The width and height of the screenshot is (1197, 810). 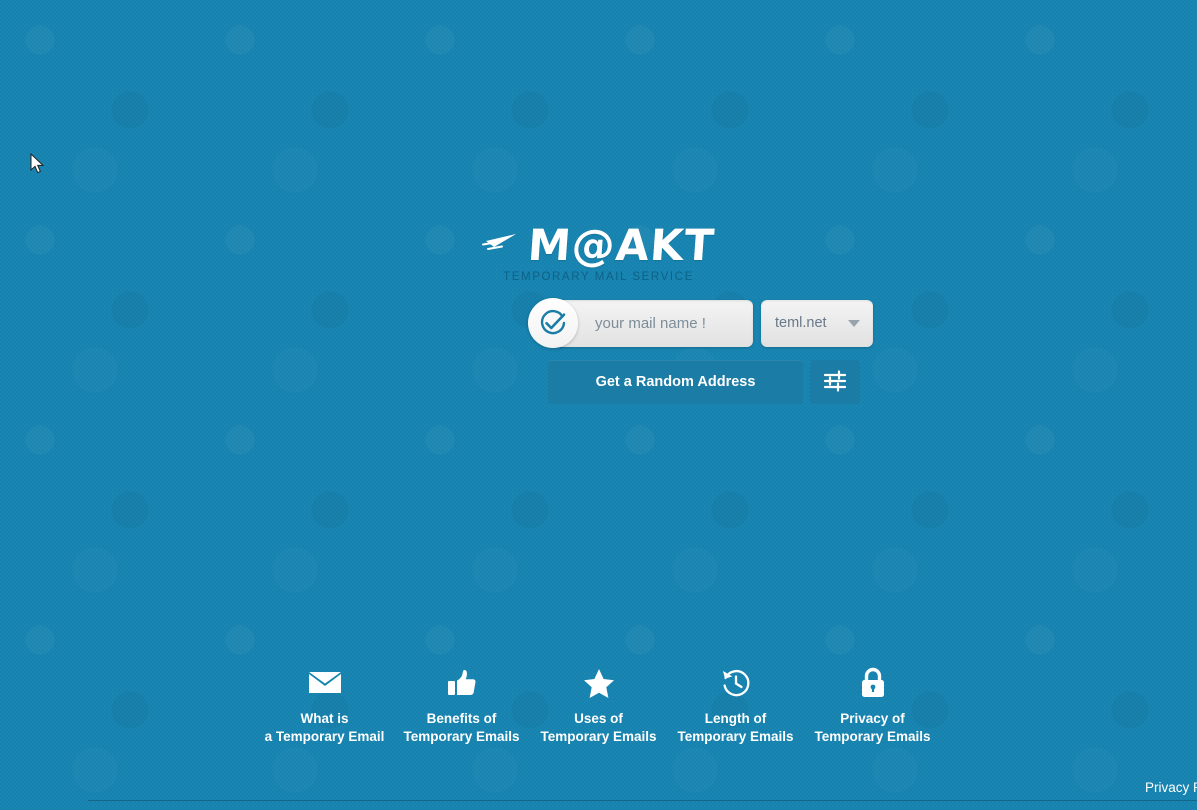 I want to click on nav-item-label: Length of Temporary Emails, so click(x=735, y=728).